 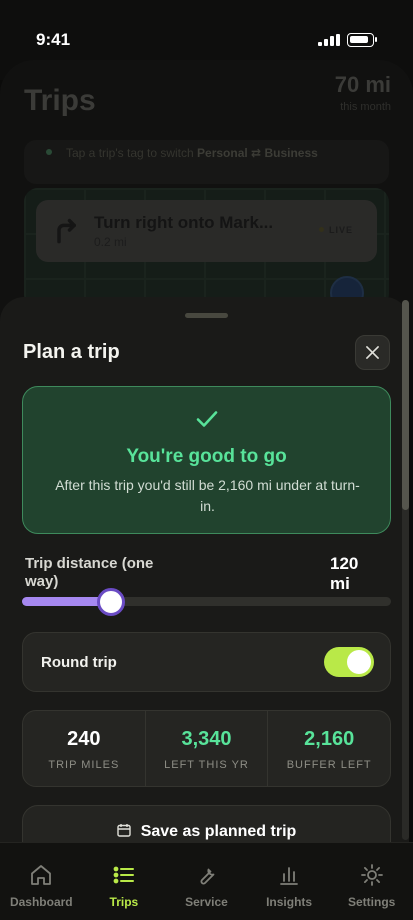 What do you see at coordinates (66, 231) in the screenshot?
I see `turn-right-icon` at bounding box center [66, 231].